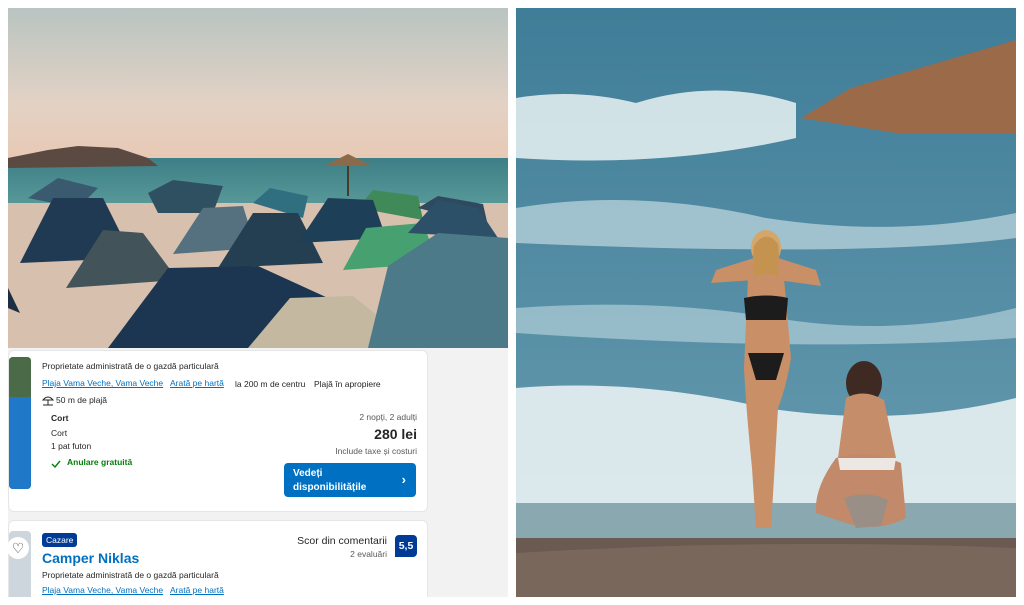 This screenshot has width=1024, height=605. What do you see at coordinates (270, 384) in the screenshot?
I see `distance-text: la 200 m de centru` at bounding box center [270, 384].